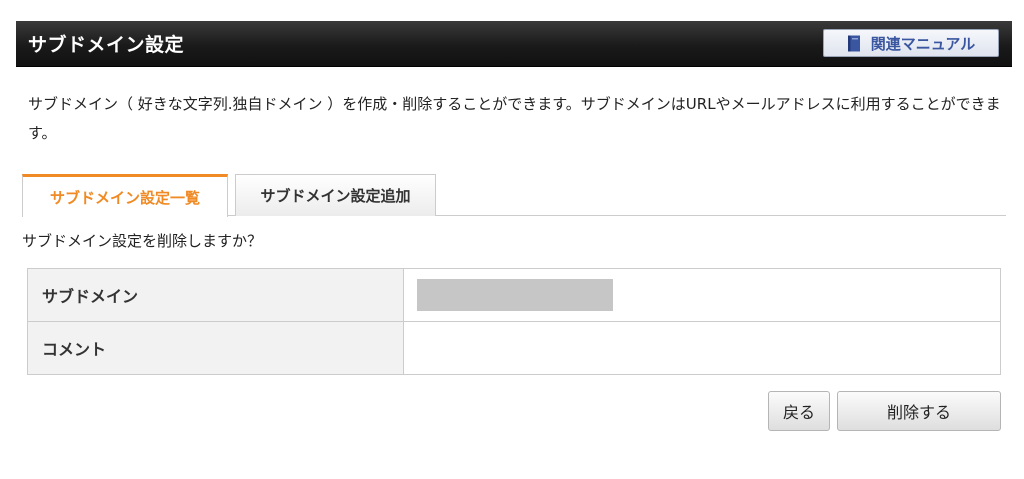 This screenshot has height=479, width=1024. I want to click on table-row: コメント, so click(514, 348).